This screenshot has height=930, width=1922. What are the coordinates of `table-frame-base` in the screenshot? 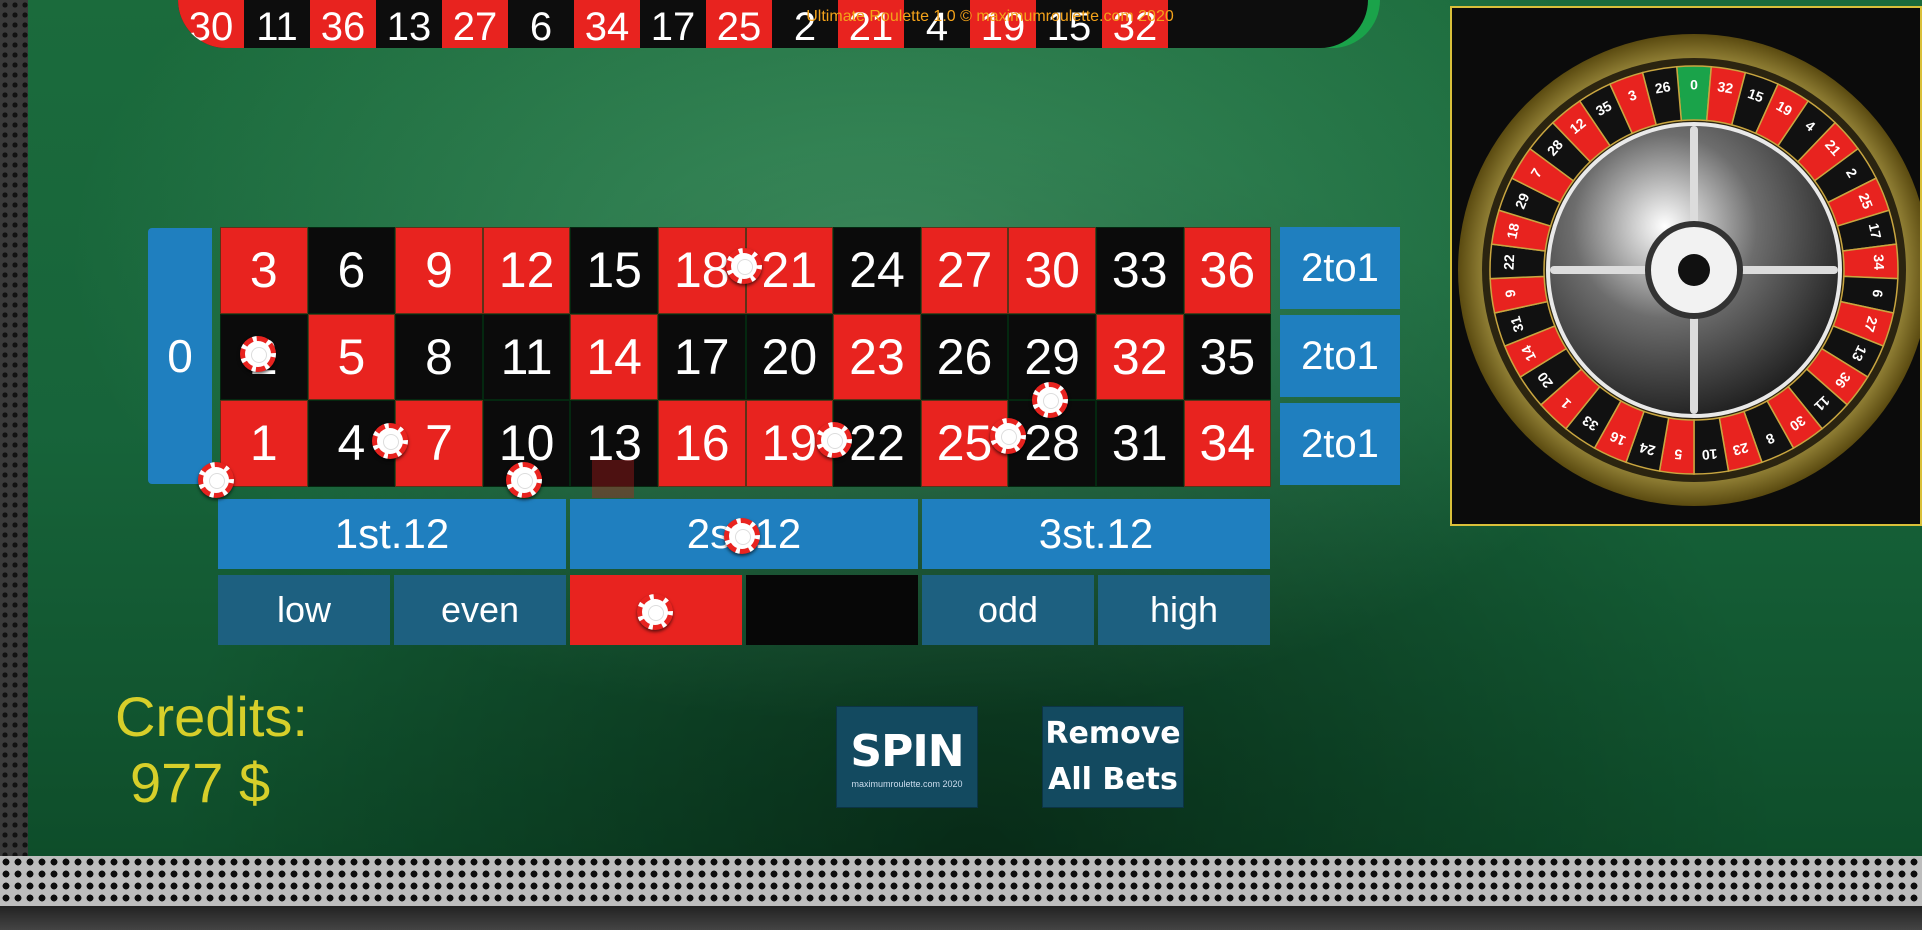 It's located at (961, 918).